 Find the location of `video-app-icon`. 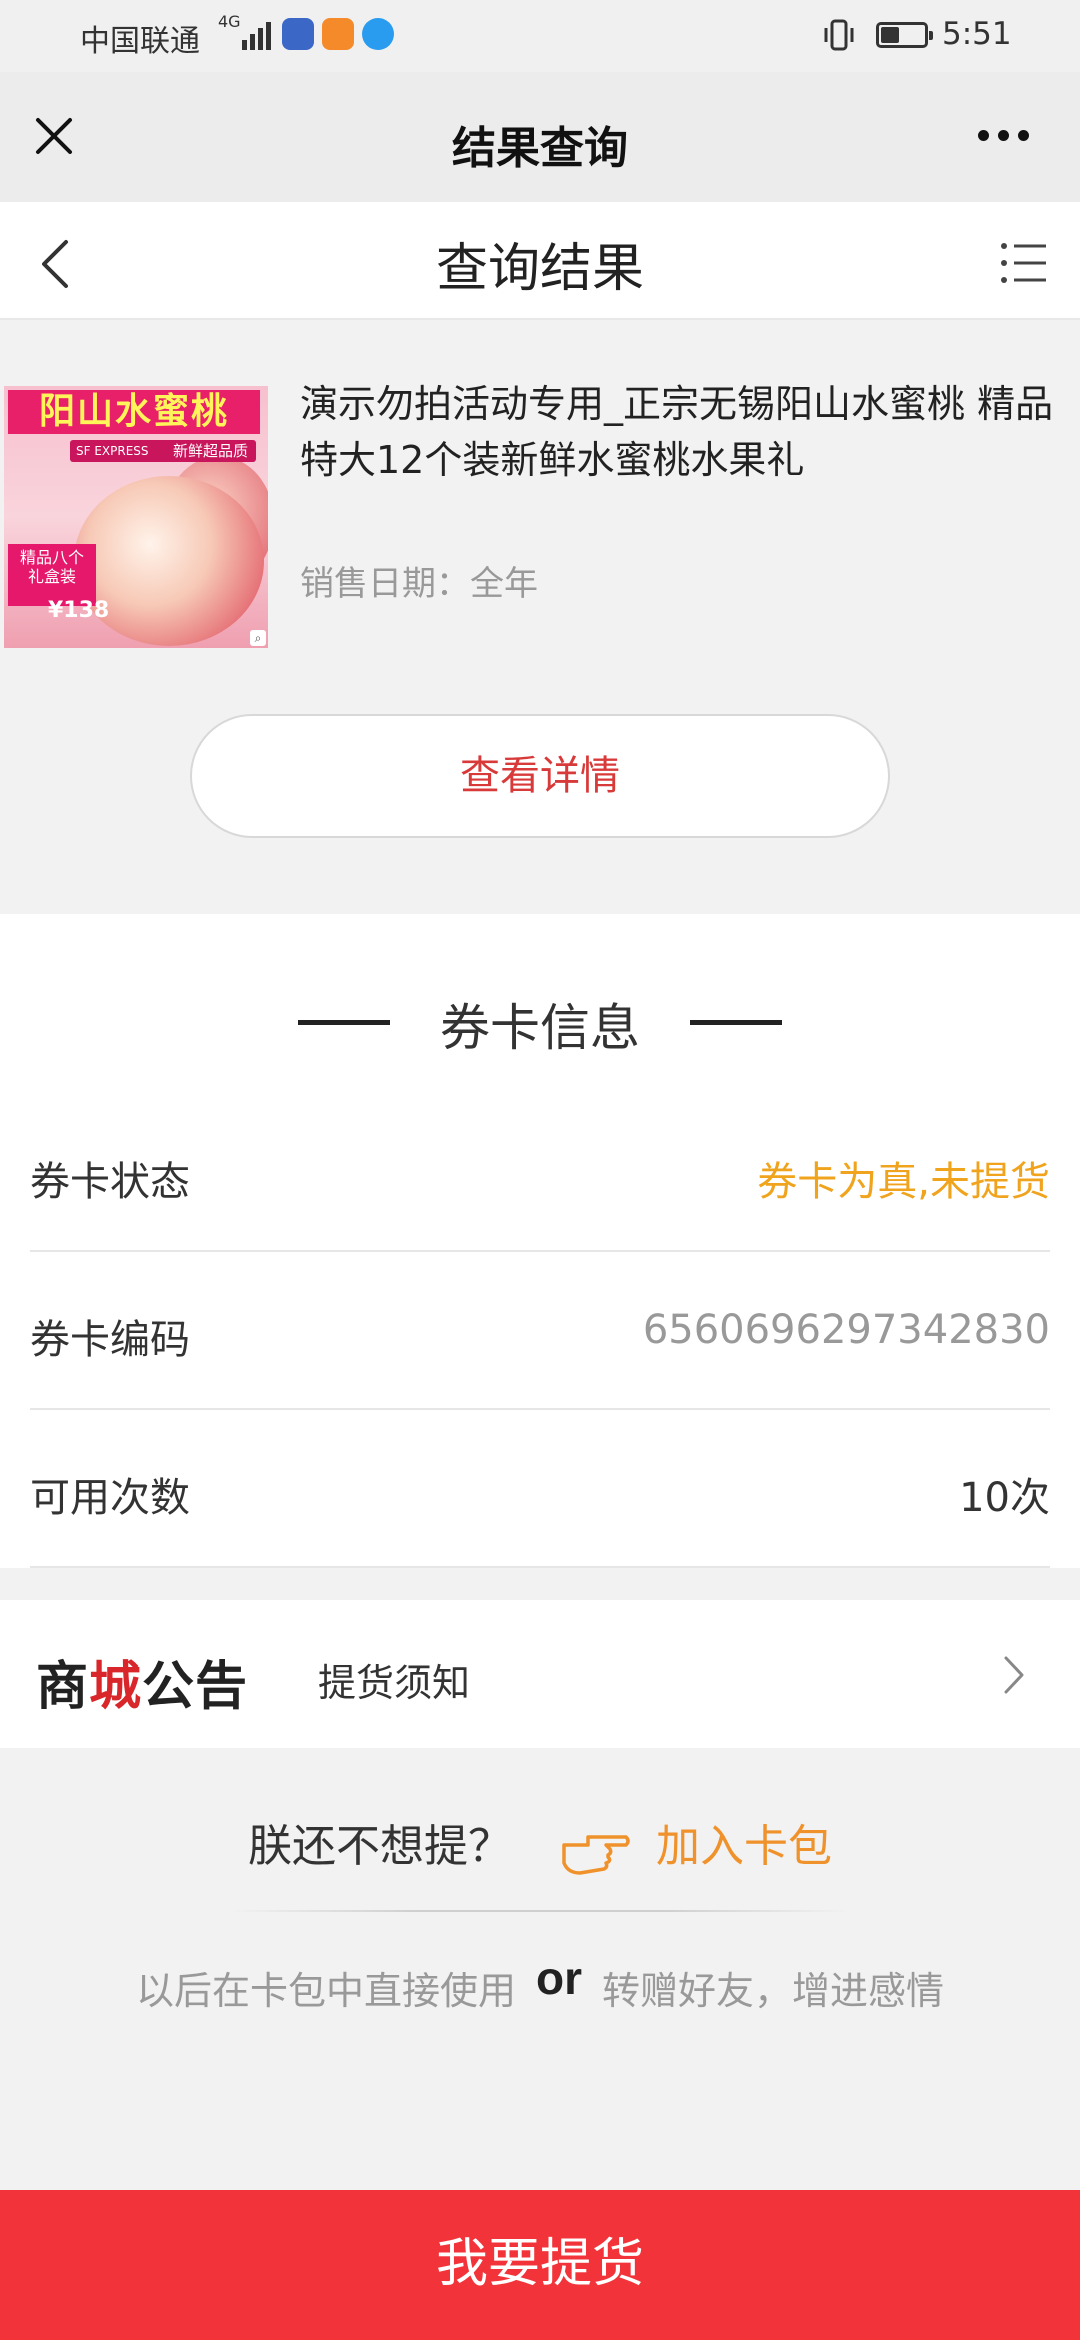

video-app-icon is located at coordinates (338, 34).